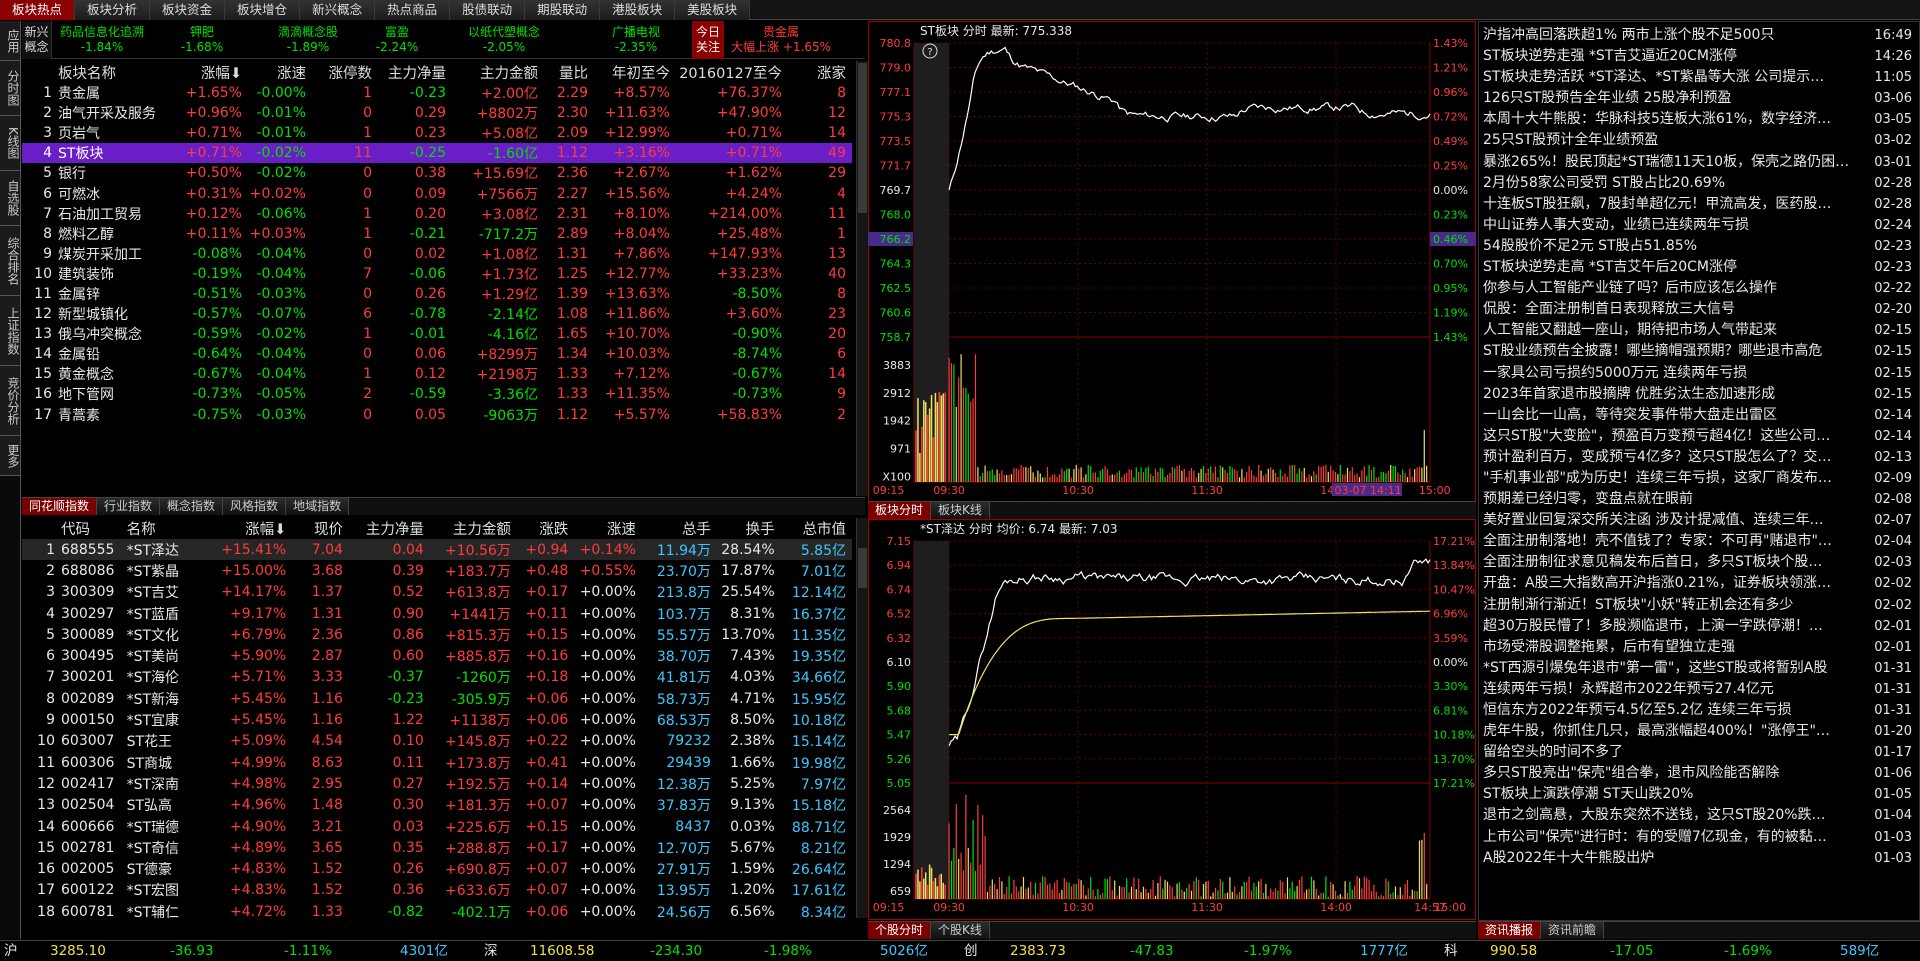  What do you see at coordinates (563, 10) in the screenshot?
I see `top-tab-7: 期股联动` at bounding box center [563, 10].